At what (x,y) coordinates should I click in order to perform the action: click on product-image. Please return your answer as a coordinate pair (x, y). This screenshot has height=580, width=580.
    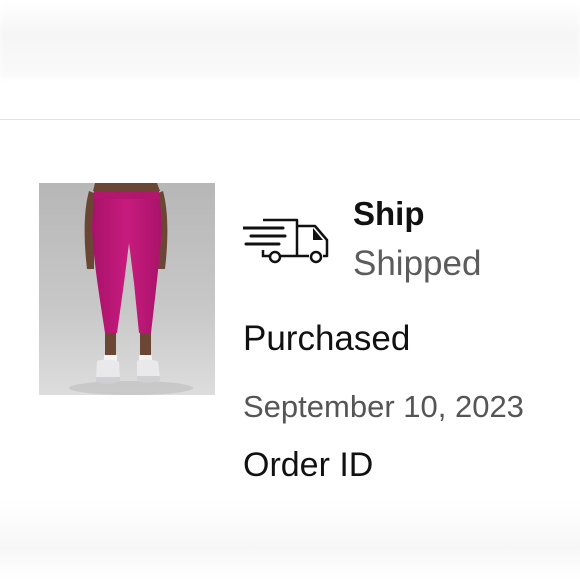
    Looking at the image, I should click on (127, 289).